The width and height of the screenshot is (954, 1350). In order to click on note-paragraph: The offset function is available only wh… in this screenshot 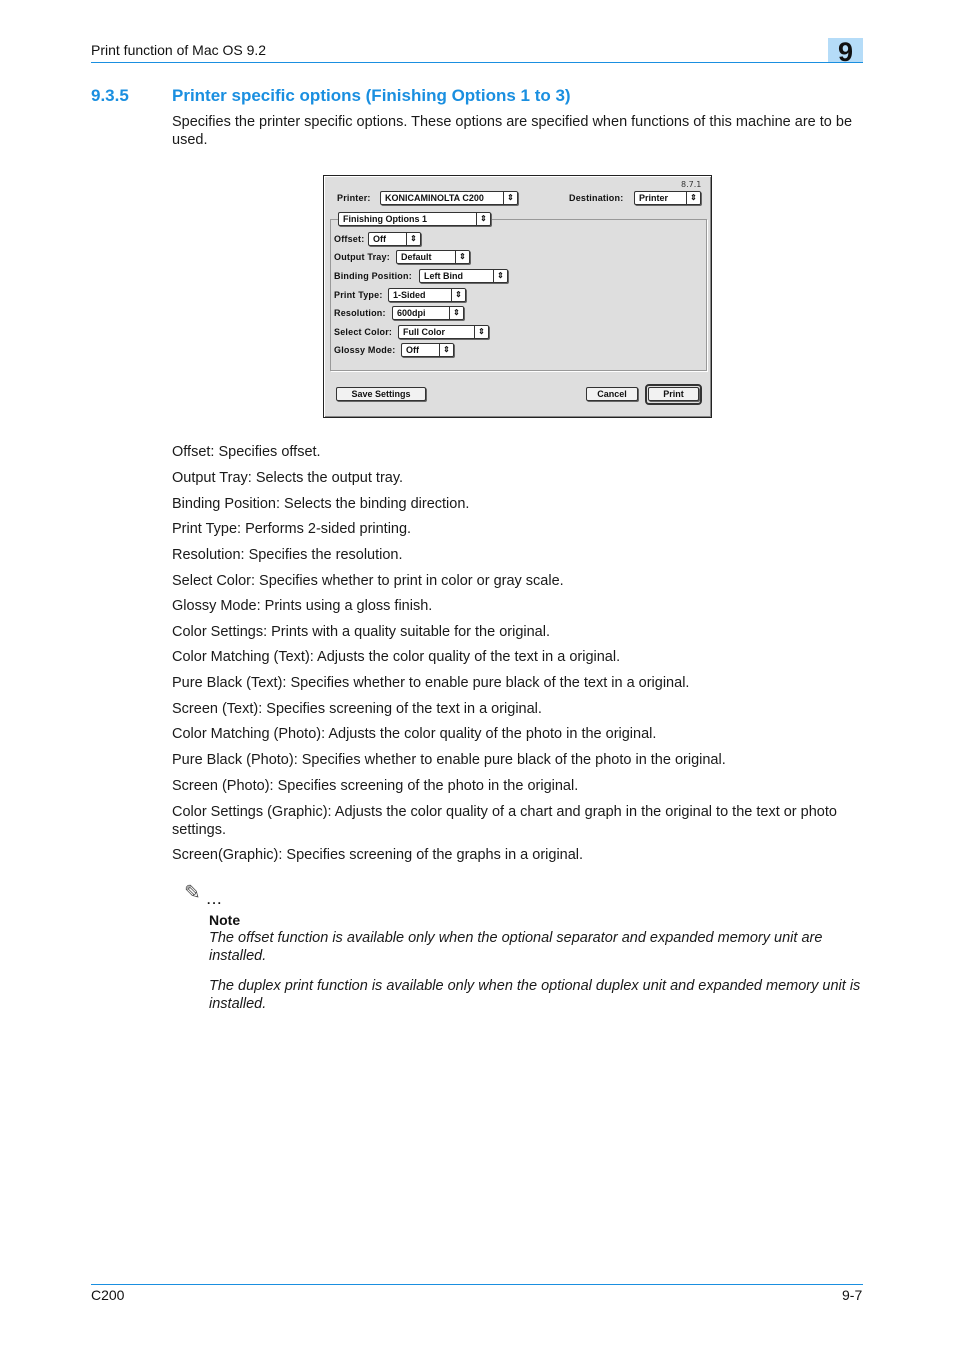, I will do `click(516, 947)`.